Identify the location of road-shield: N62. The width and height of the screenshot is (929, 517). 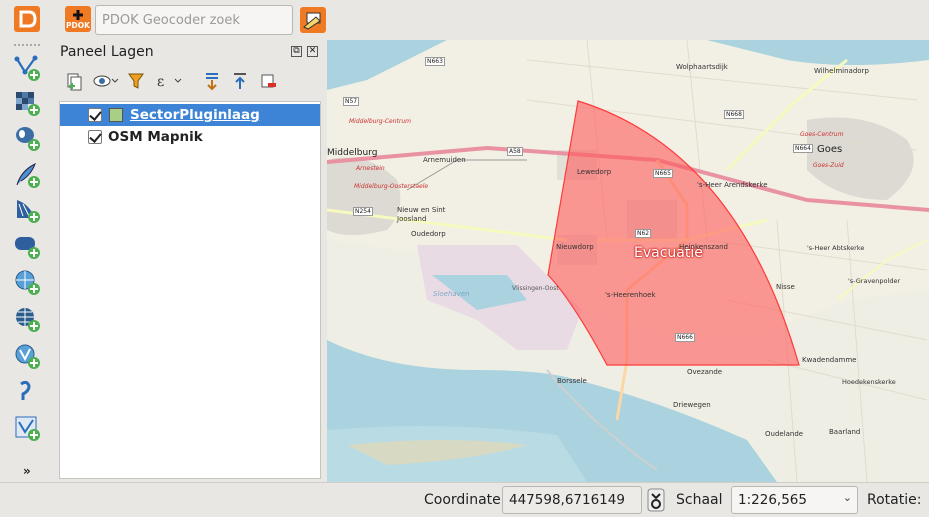
(643, 233).